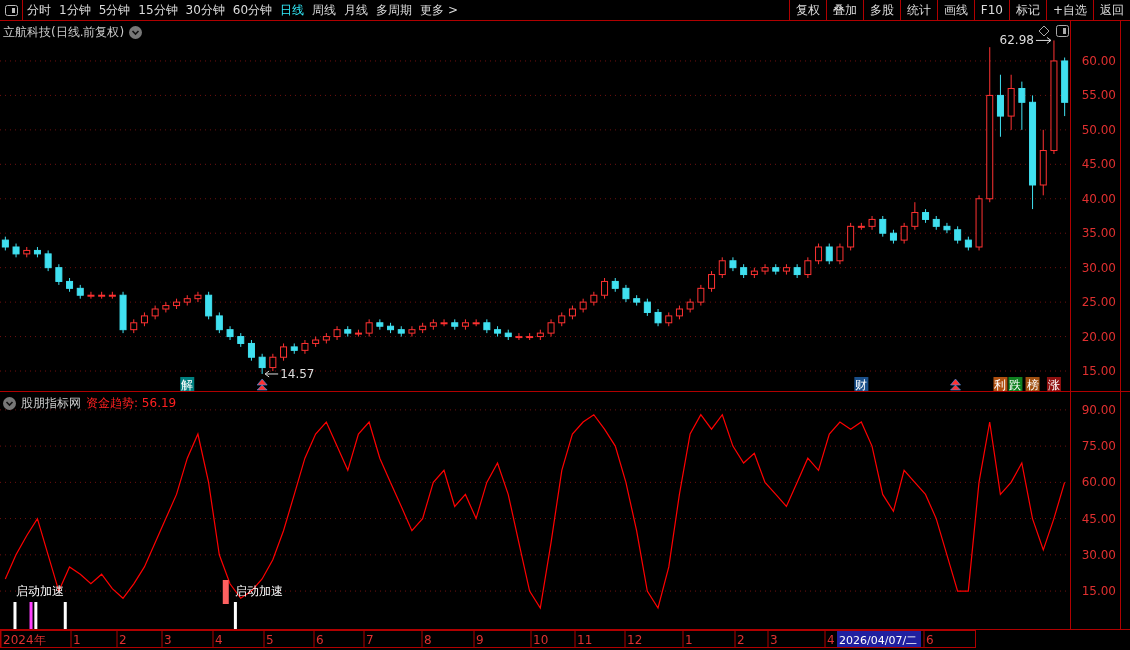  I want to click on period-tab: 5分钟, so click(114, 10).